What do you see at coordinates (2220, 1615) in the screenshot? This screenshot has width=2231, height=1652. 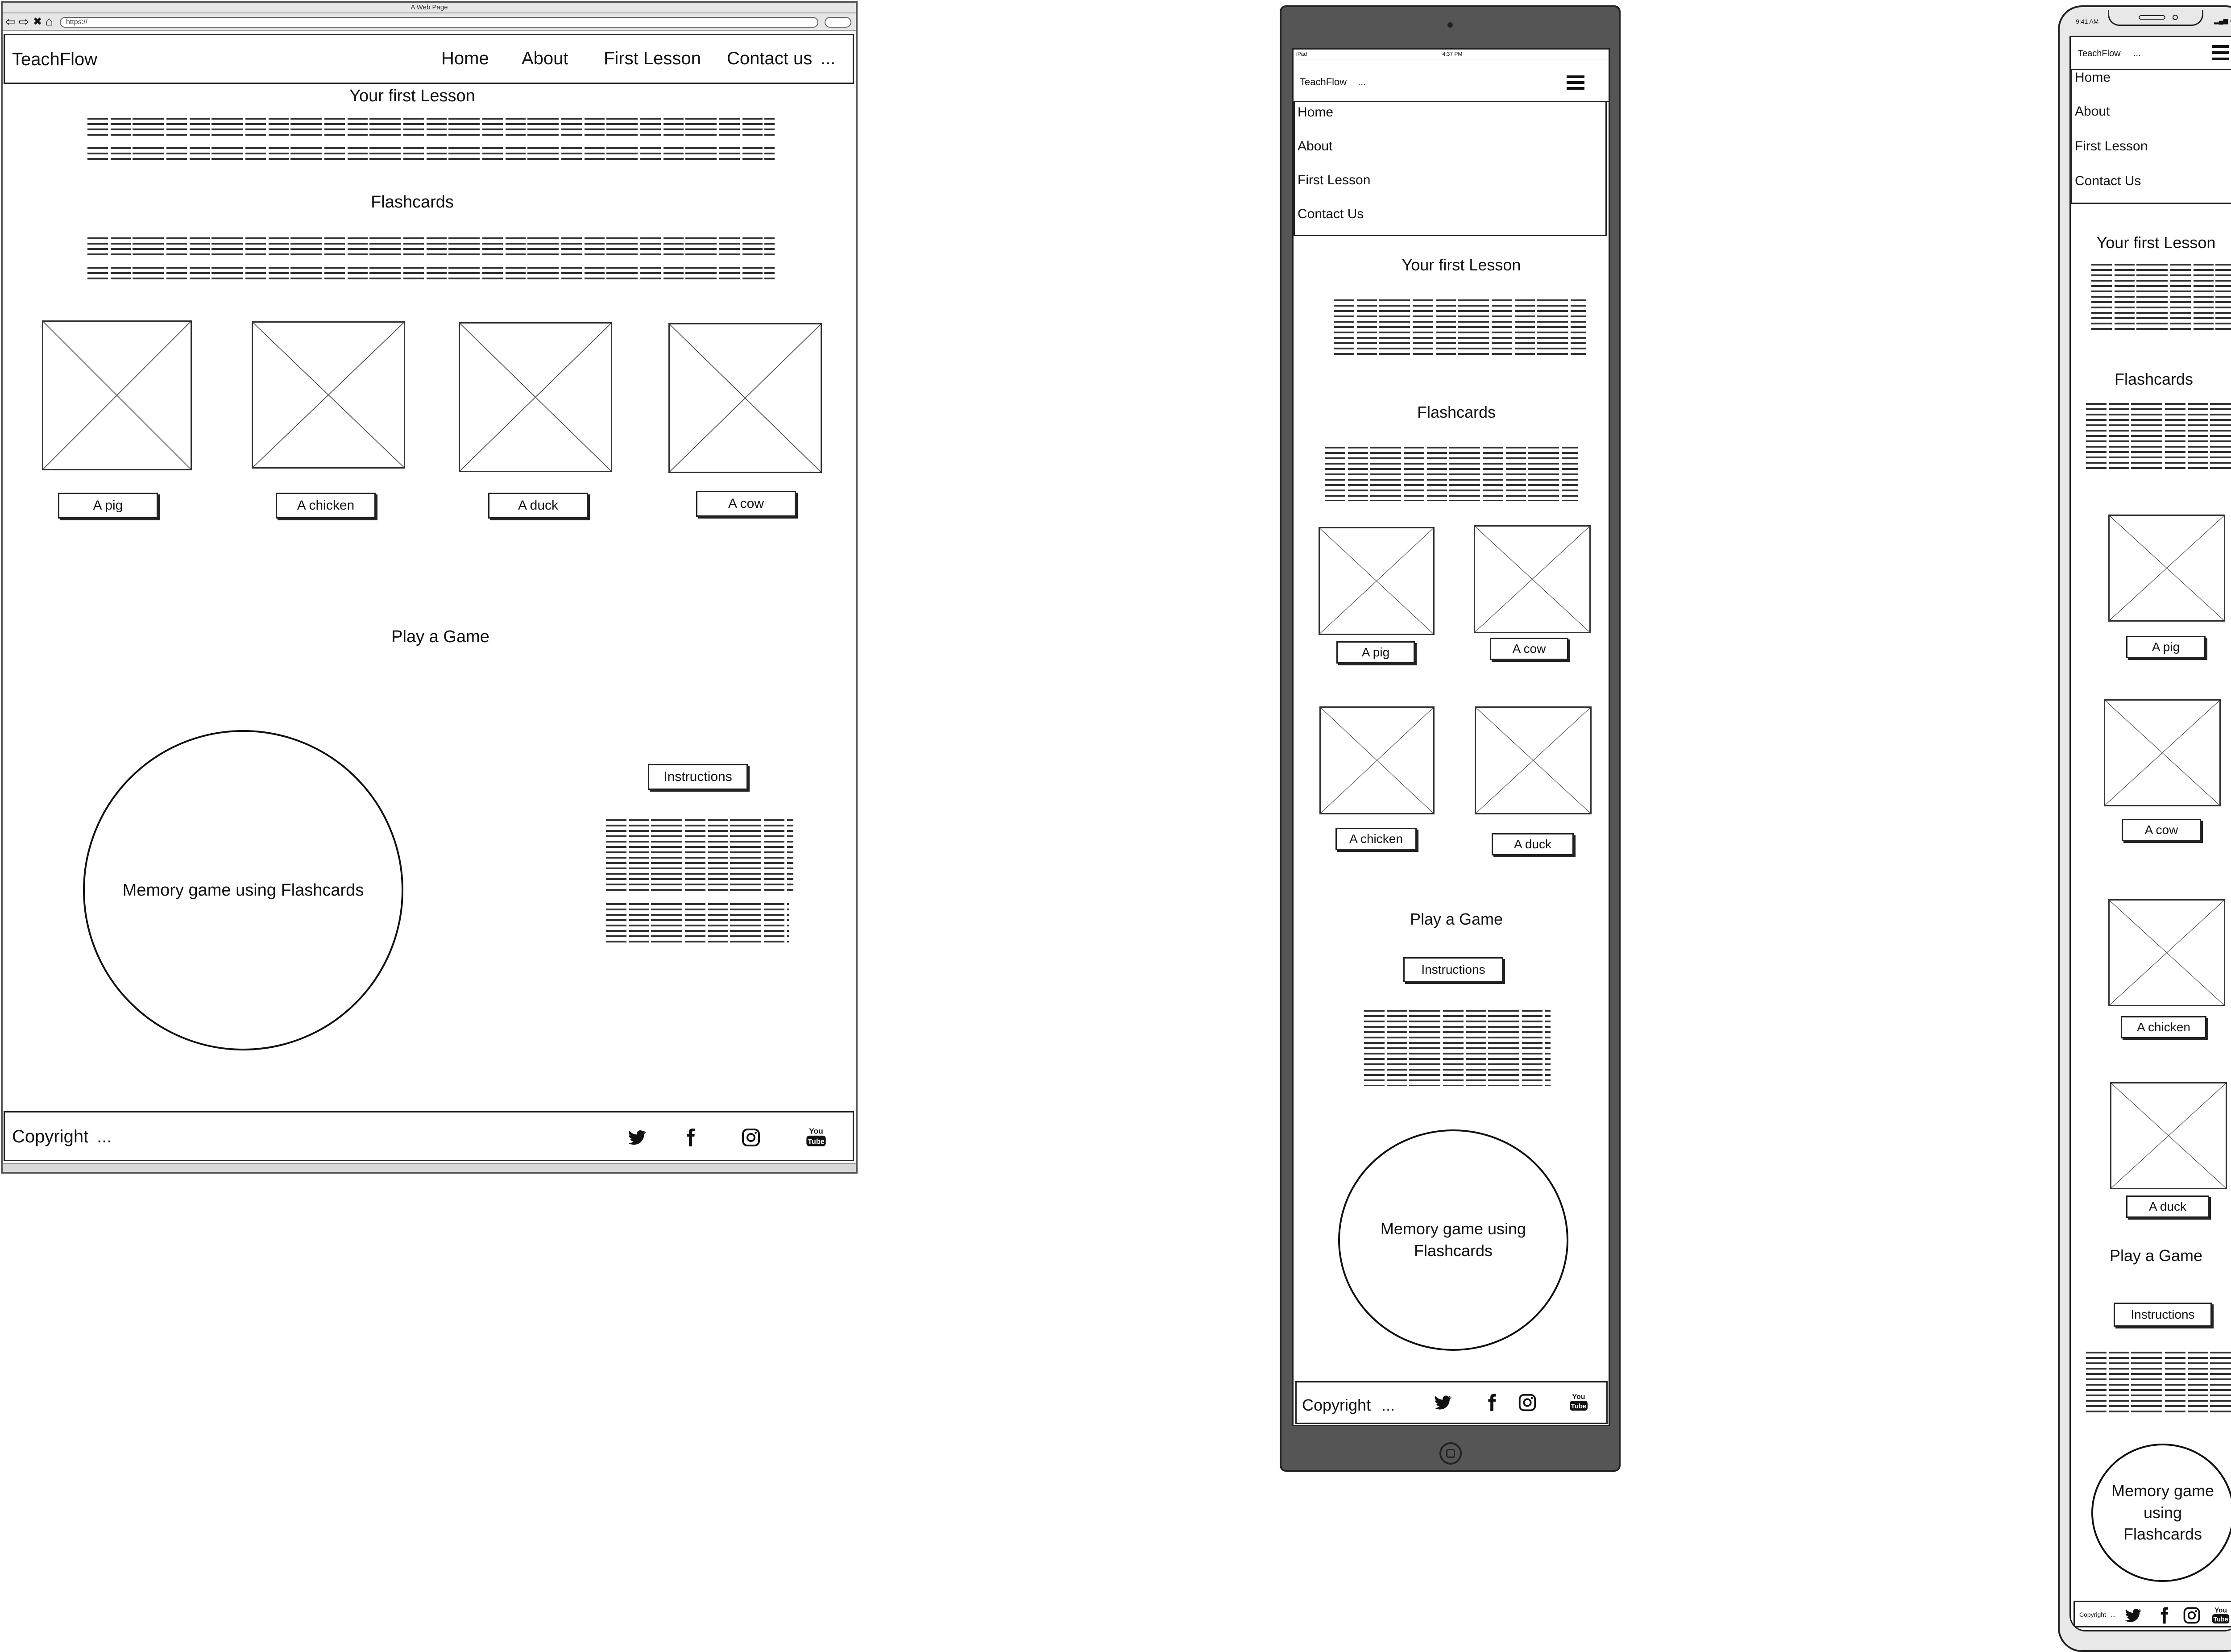 I see `phone-youtube-icon: You Tube` at bounding box center [2220, 1615].